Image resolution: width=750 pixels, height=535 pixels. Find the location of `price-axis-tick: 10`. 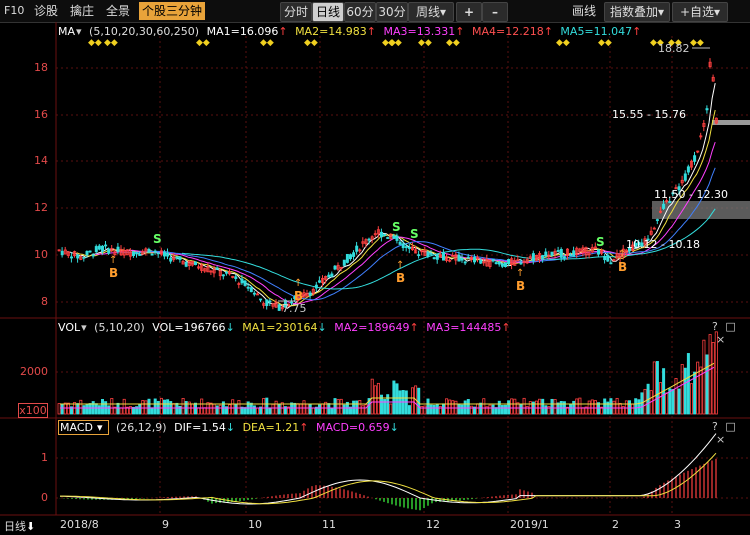

price-axis-tick: 10 is located at coordinates (41, 254).